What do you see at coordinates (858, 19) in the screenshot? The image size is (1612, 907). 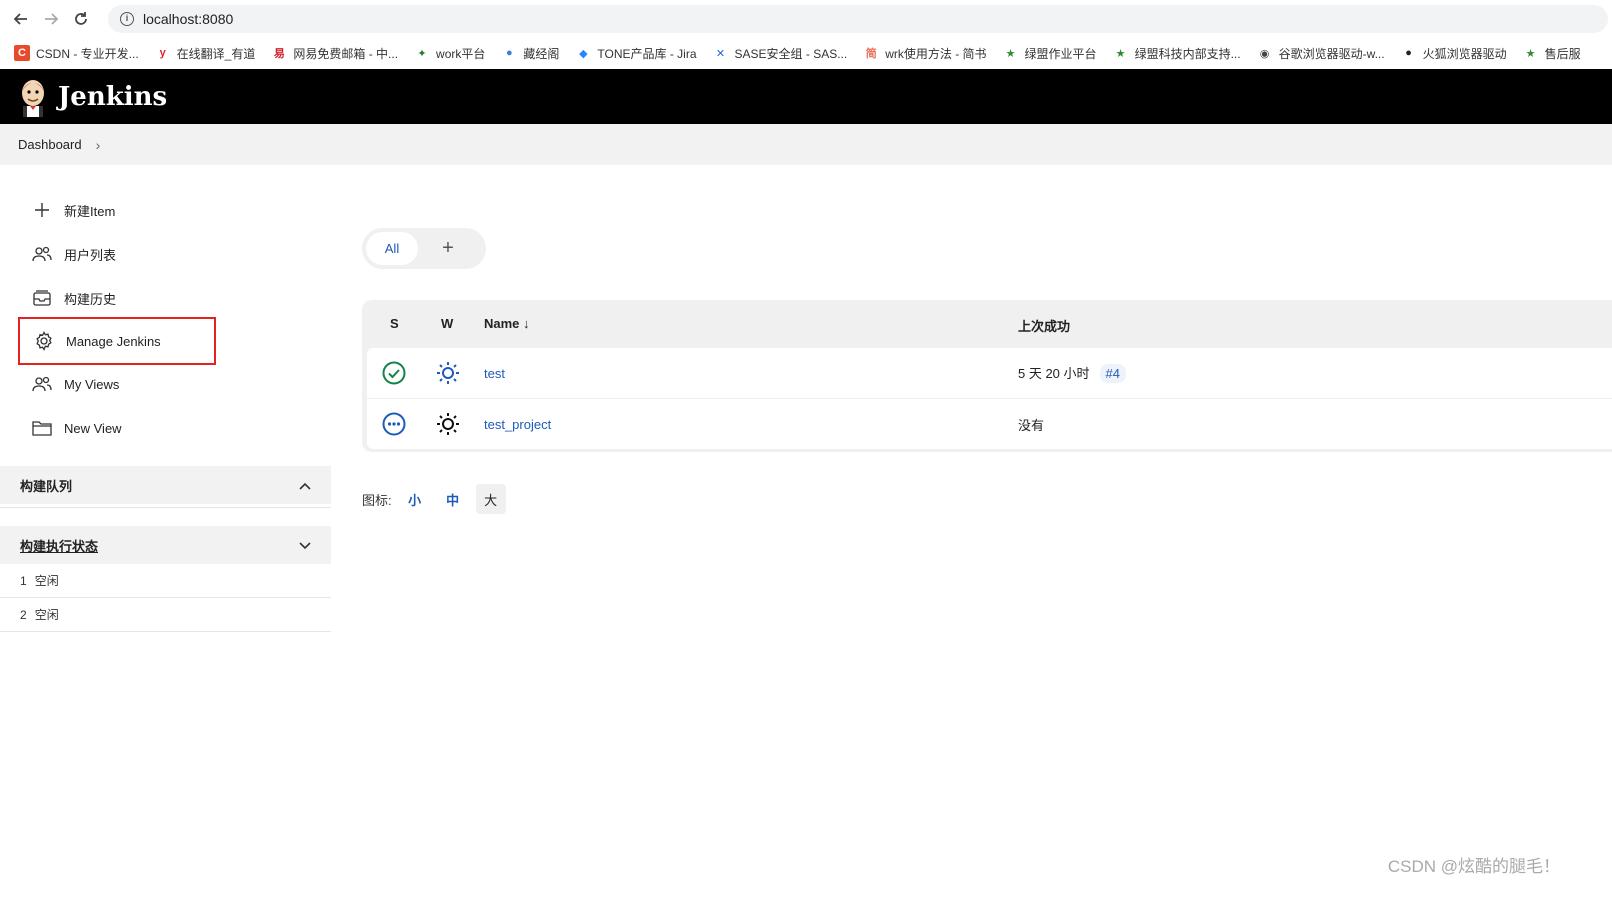 I see `address-bar: i localhost:8080` at bounding box center [858, 19].